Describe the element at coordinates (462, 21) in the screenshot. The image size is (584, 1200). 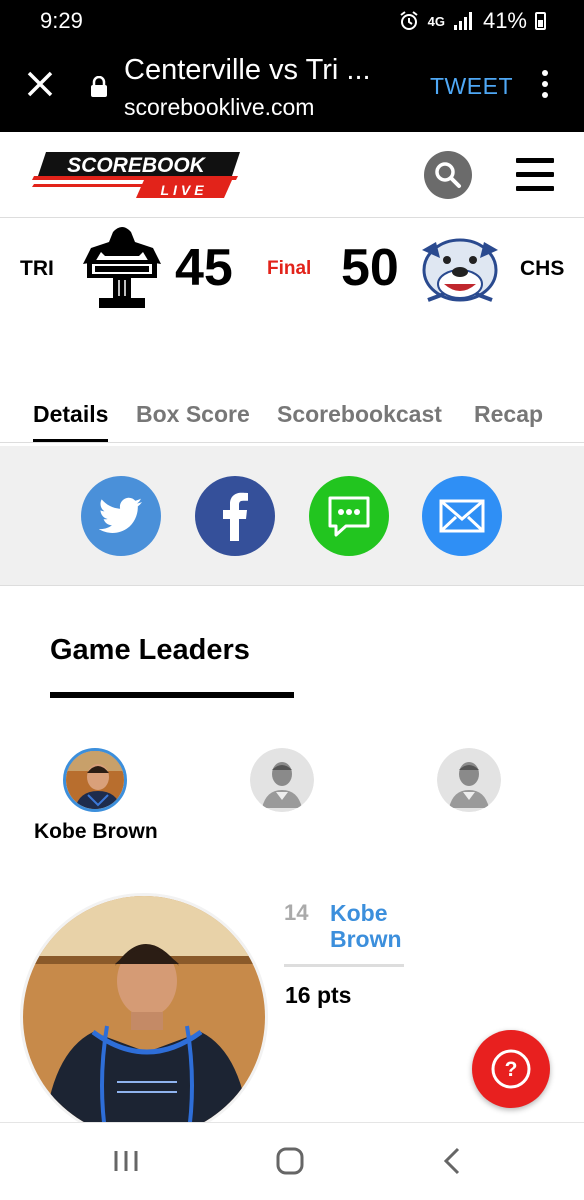
I see `signal-icon` at that location.